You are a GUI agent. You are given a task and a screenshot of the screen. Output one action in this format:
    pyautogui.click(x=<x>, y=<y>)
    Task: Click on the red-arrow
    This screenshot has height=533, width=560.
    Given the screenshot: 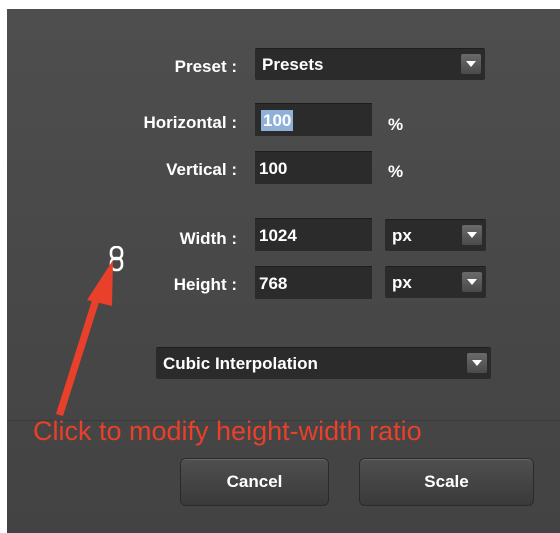 What is the action you would take?
    pyautogui.click(x=84, y=338)
    